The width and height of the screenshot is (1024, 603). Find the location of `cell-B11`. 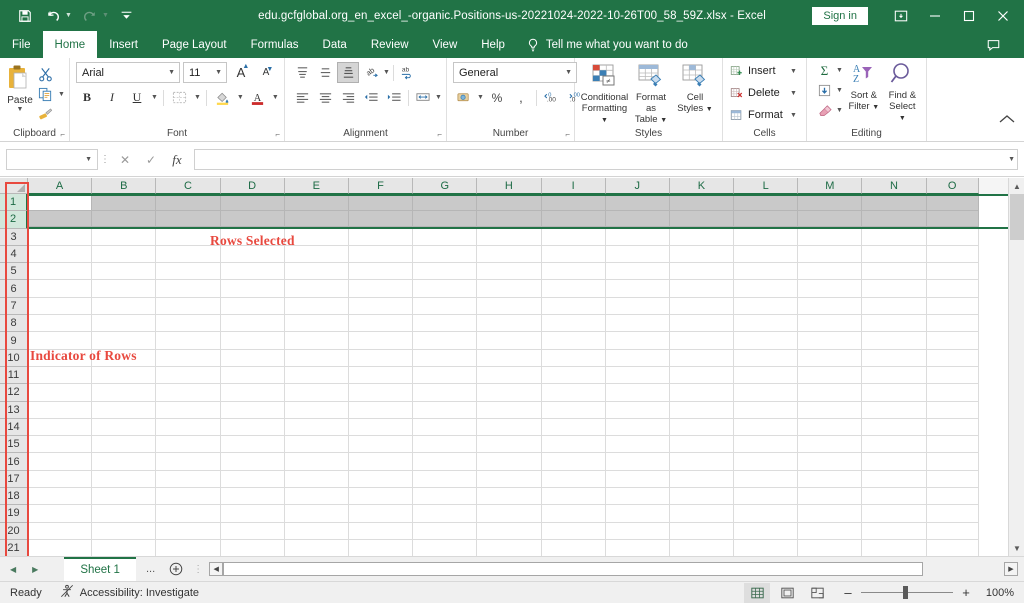

cell-B11 is located at coordinates (124, 375).